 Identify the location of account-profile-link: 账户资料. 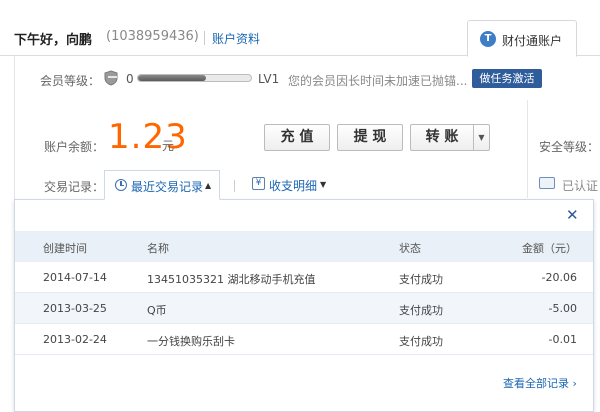
(236, 38).